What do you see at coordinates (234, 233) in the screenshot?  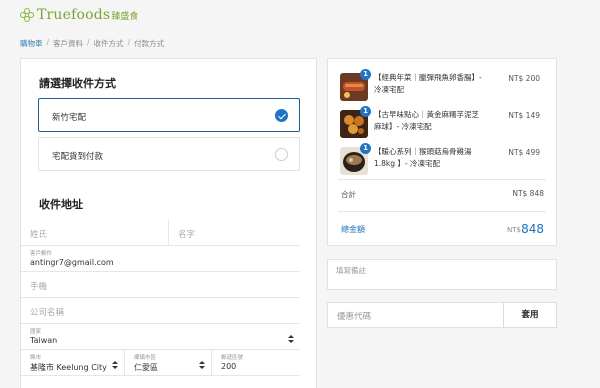 I see `first-name-field: 名字` at bounding box center [234, 233].